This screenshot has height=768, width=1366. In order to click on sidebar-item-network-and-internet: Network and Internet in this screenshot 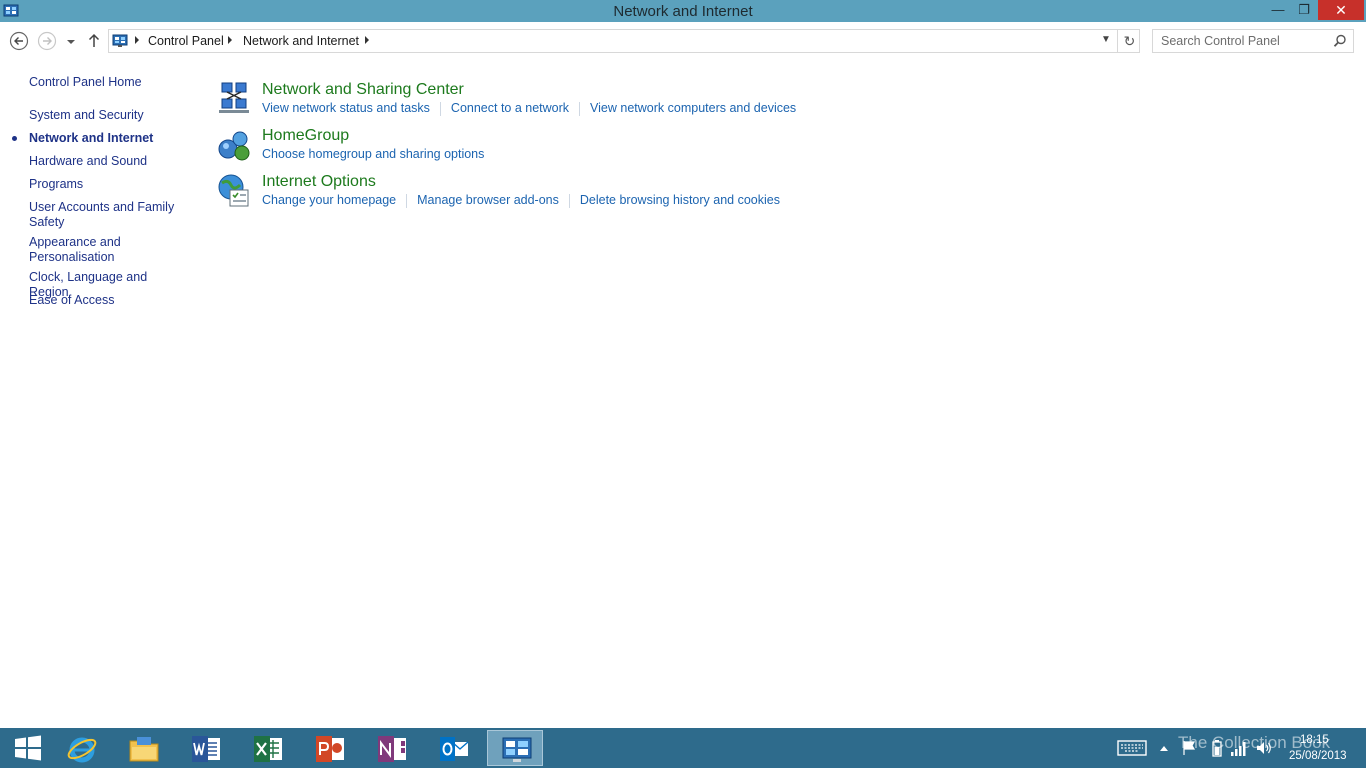, I will do `click(109, 138)`.